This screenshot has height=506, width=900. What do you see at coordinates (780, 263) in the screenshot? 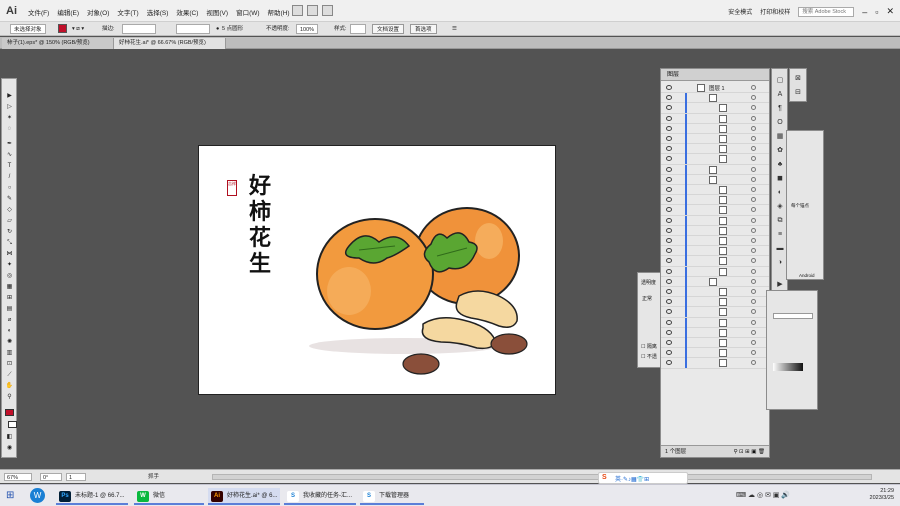
I see `transparency-icon: ◑` at bounding box center [780, 263].